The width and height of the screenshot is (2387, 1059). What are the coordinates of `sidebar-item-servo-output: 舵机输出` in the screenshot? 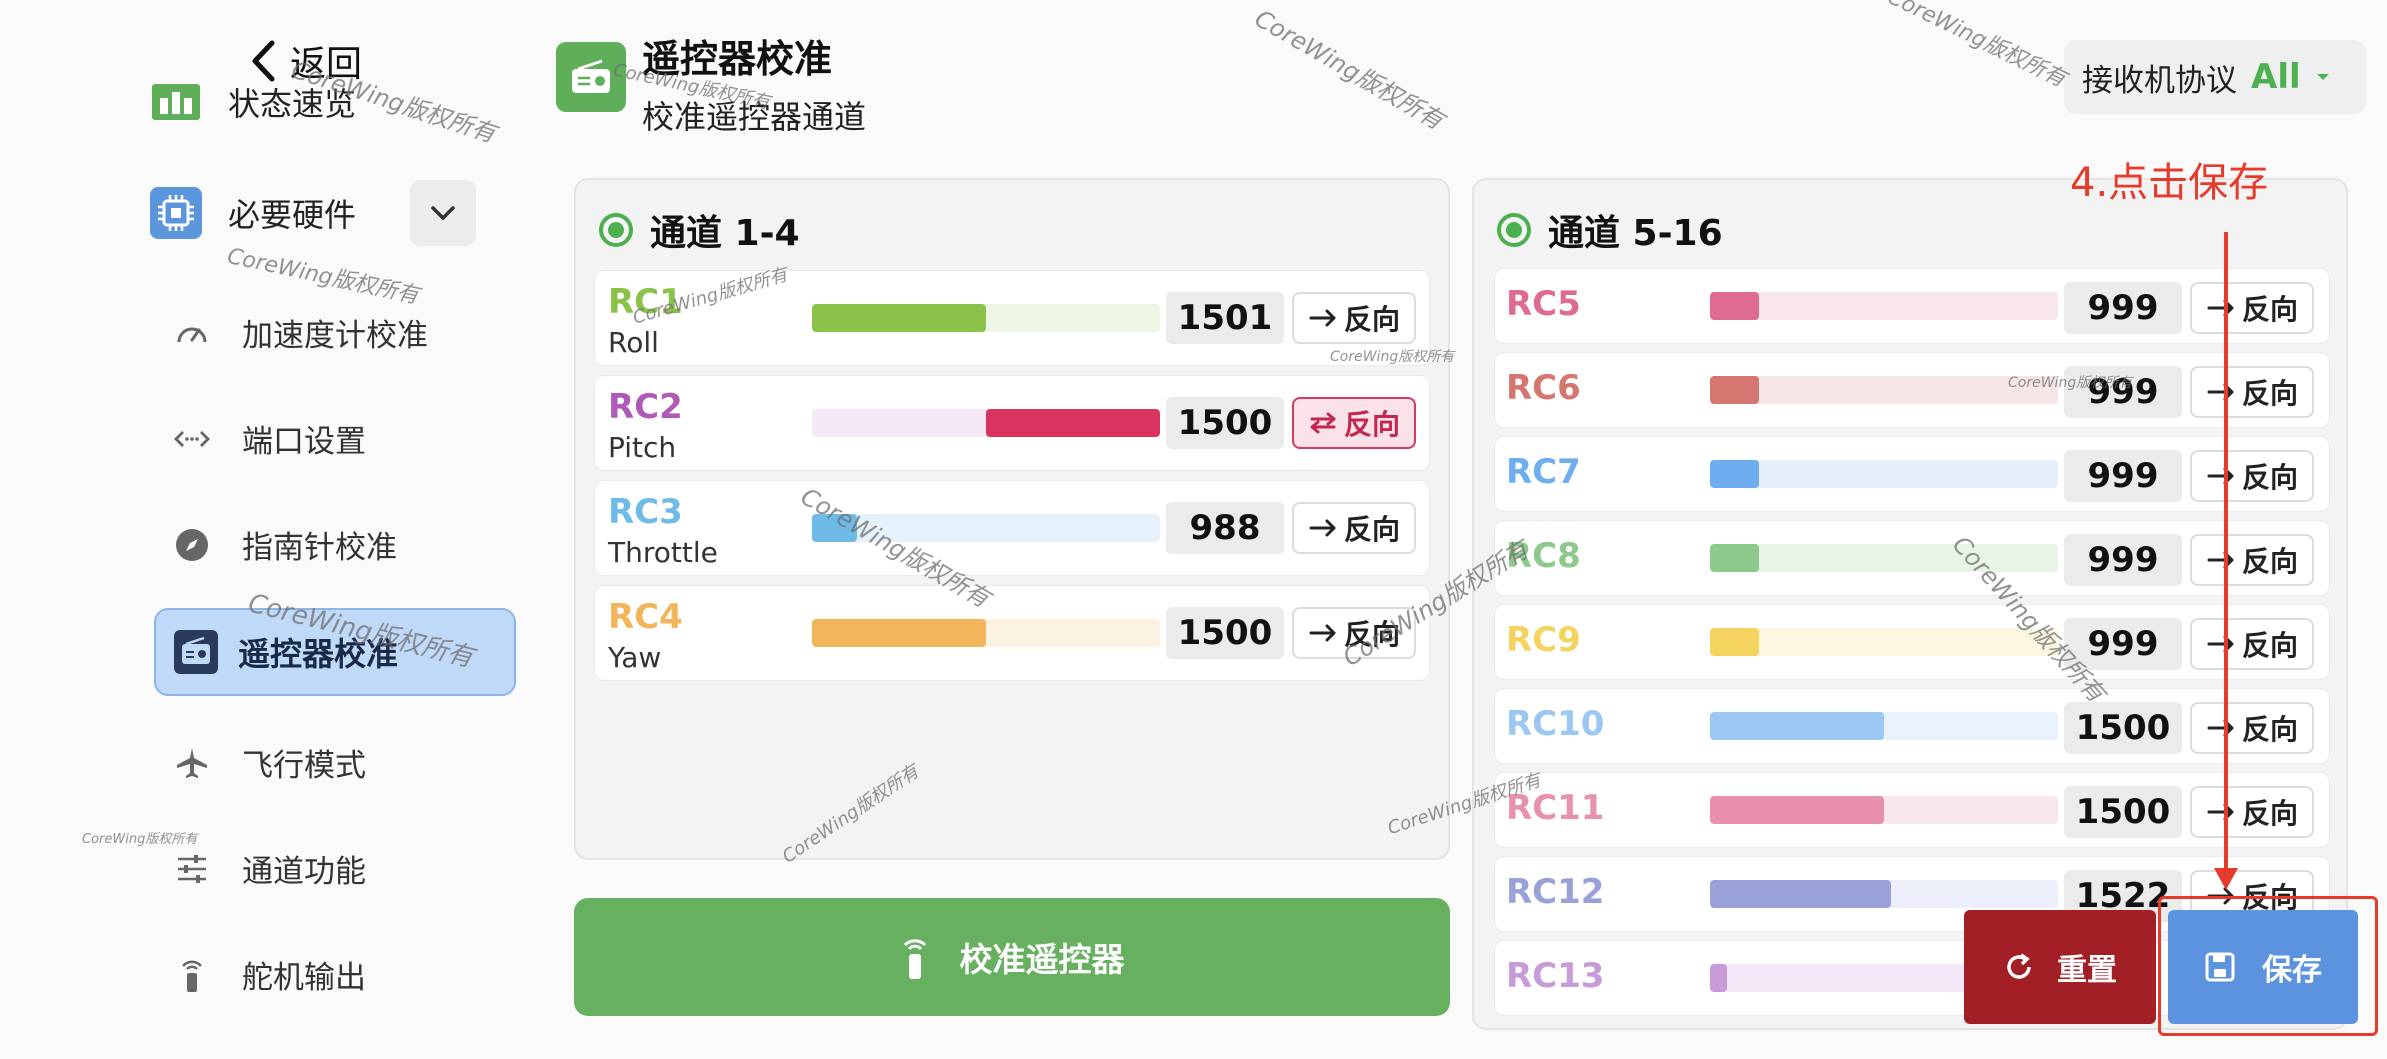 It's located at (269, 974).